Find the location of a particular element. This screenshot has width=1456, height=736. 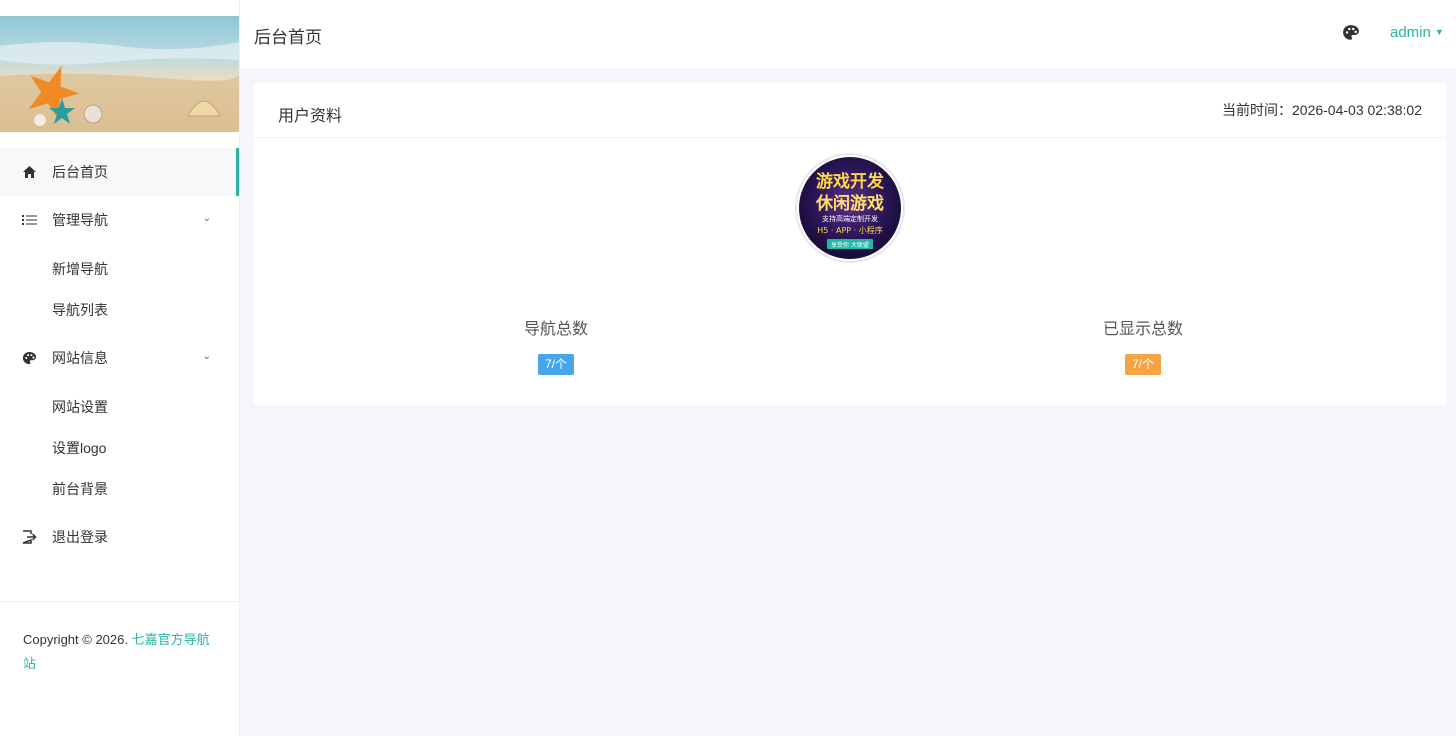

avatar-text-5: 享受你 大联盟 is located at coordinates (850, 245).